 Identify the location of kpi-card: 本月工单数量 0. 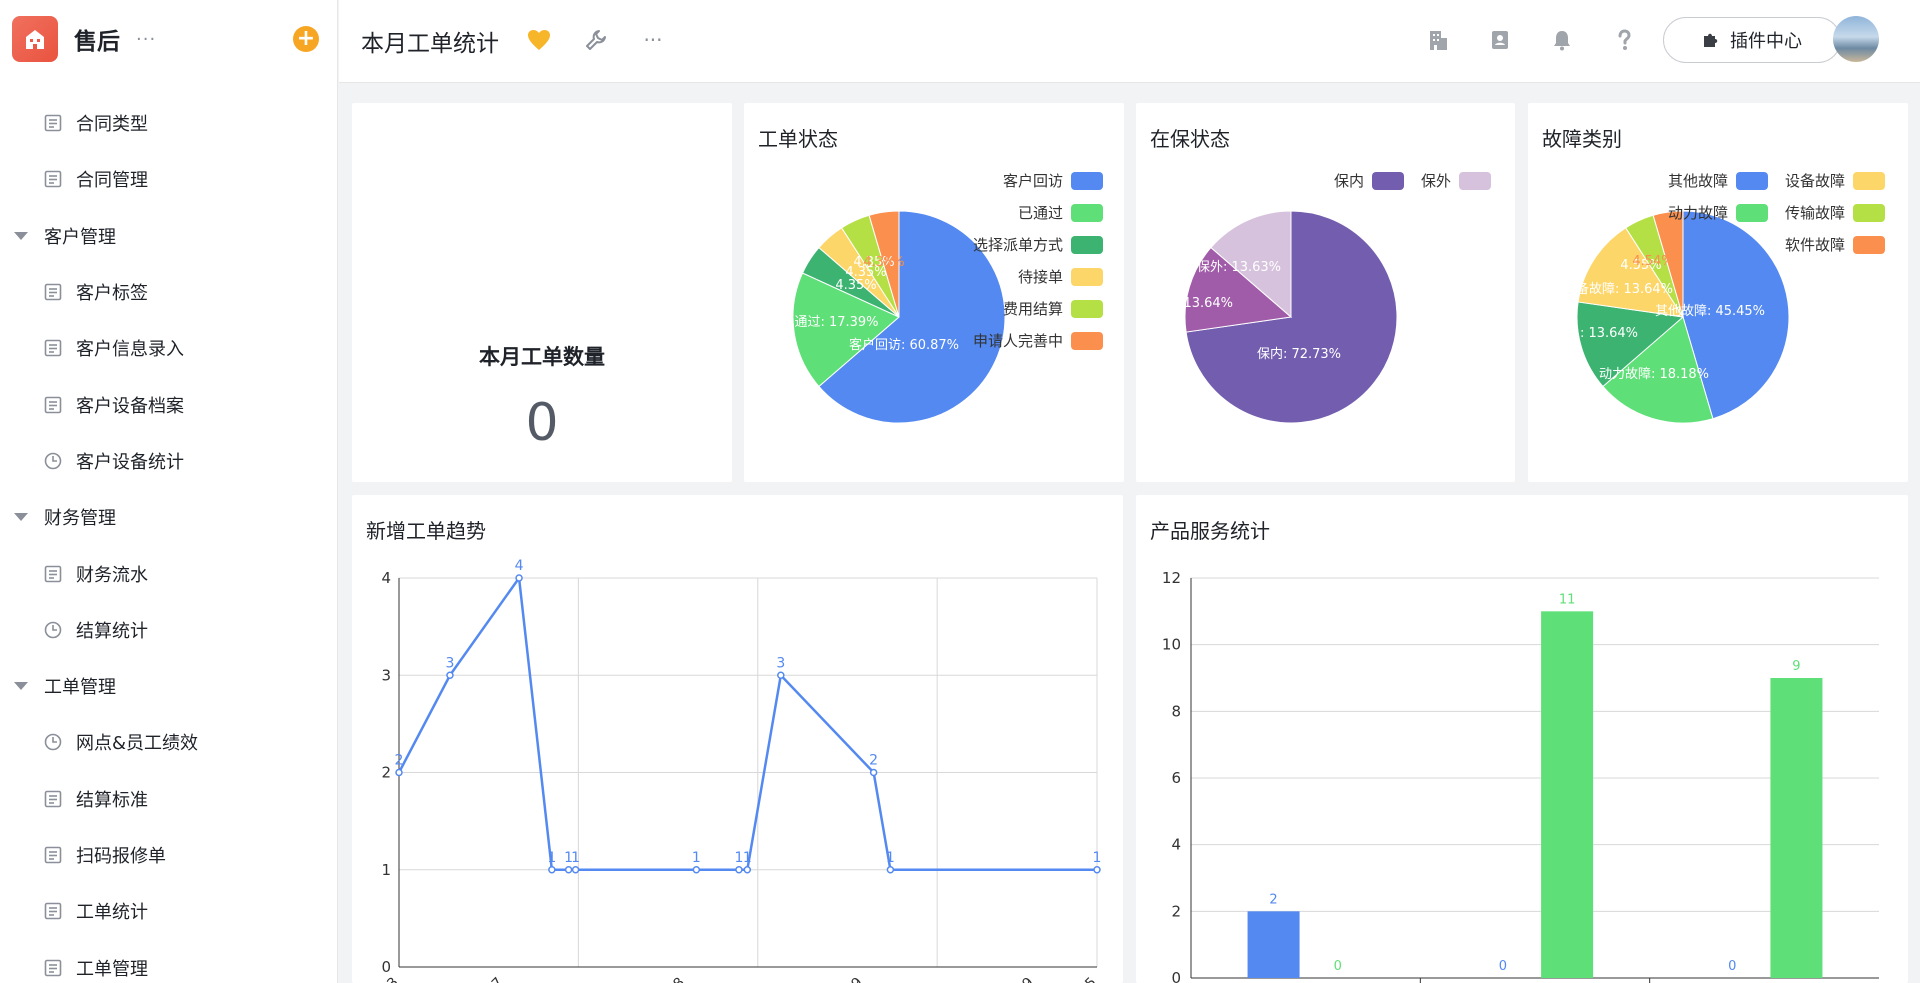
(542, 292).